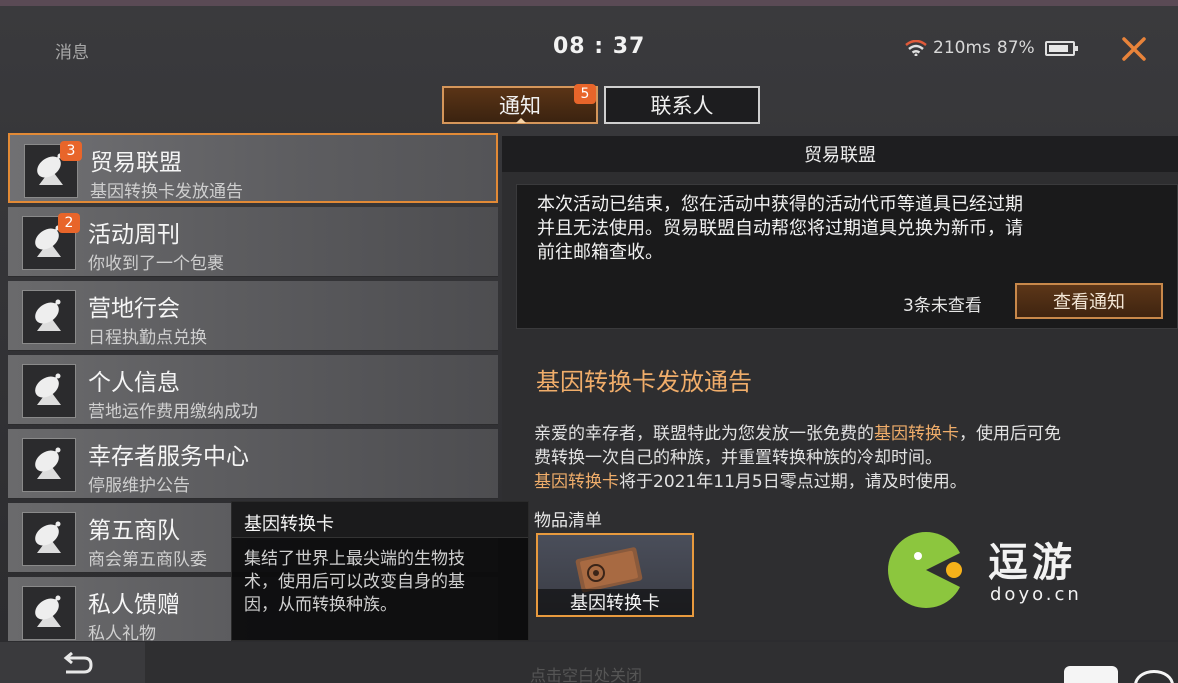 Image resolution: width=1178 pixels, height=683 pixels. I want to click on view-notification-button: 查看通知, so click(1089, 301).